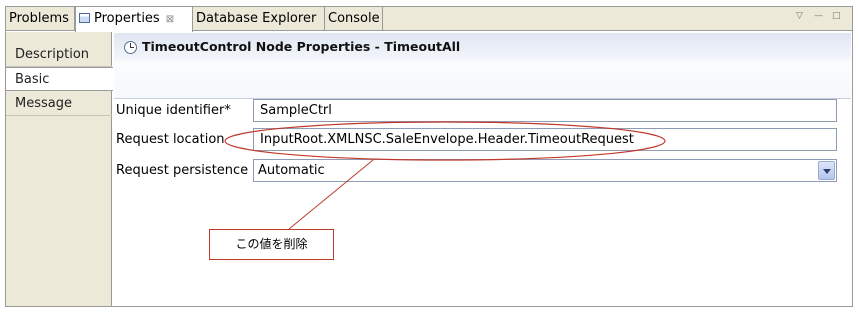  I want to click on properties-icon, so click(84, 18).